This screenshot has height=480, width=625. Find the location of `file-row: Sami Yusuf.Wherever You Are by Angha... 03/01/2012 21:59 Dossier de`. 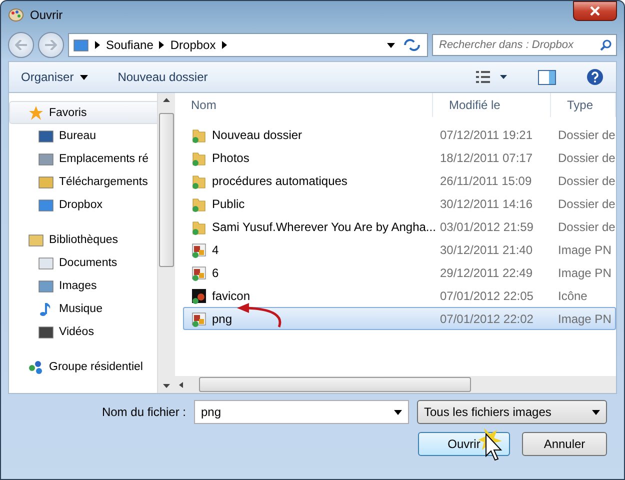

file-row: Sami Yusuf.Wherever You Are by Angha... 03/01/2012 21:59 Dossier de is located at coordinates (399, 226).